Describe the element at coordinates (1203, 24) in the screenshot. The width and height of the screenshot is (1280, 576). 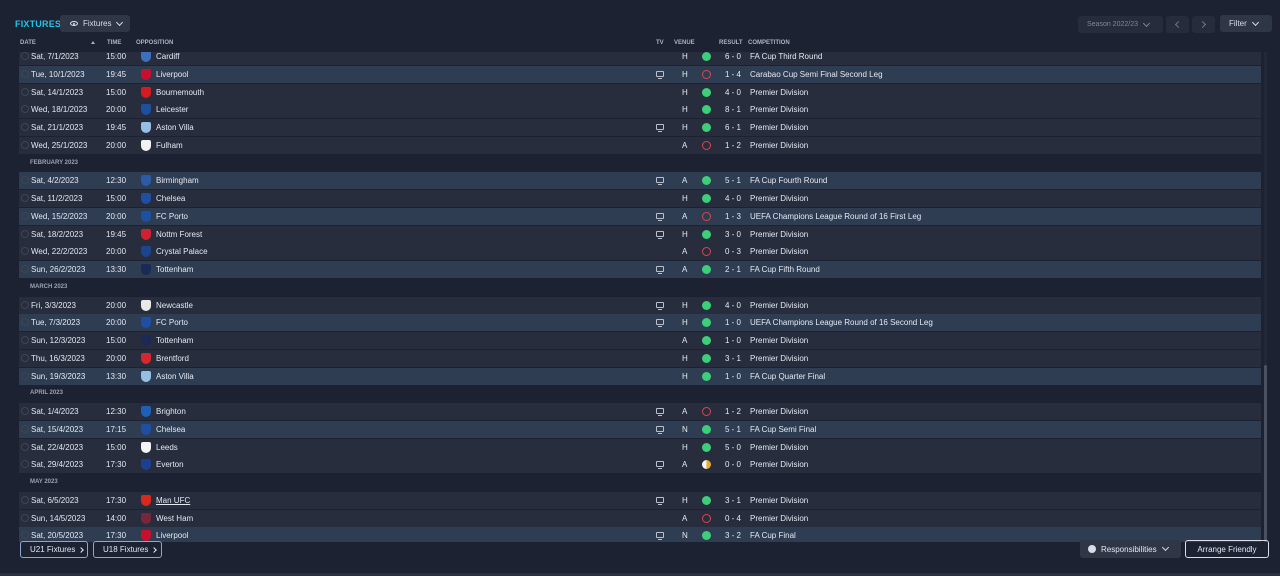
I see `next-season-button` at that location.